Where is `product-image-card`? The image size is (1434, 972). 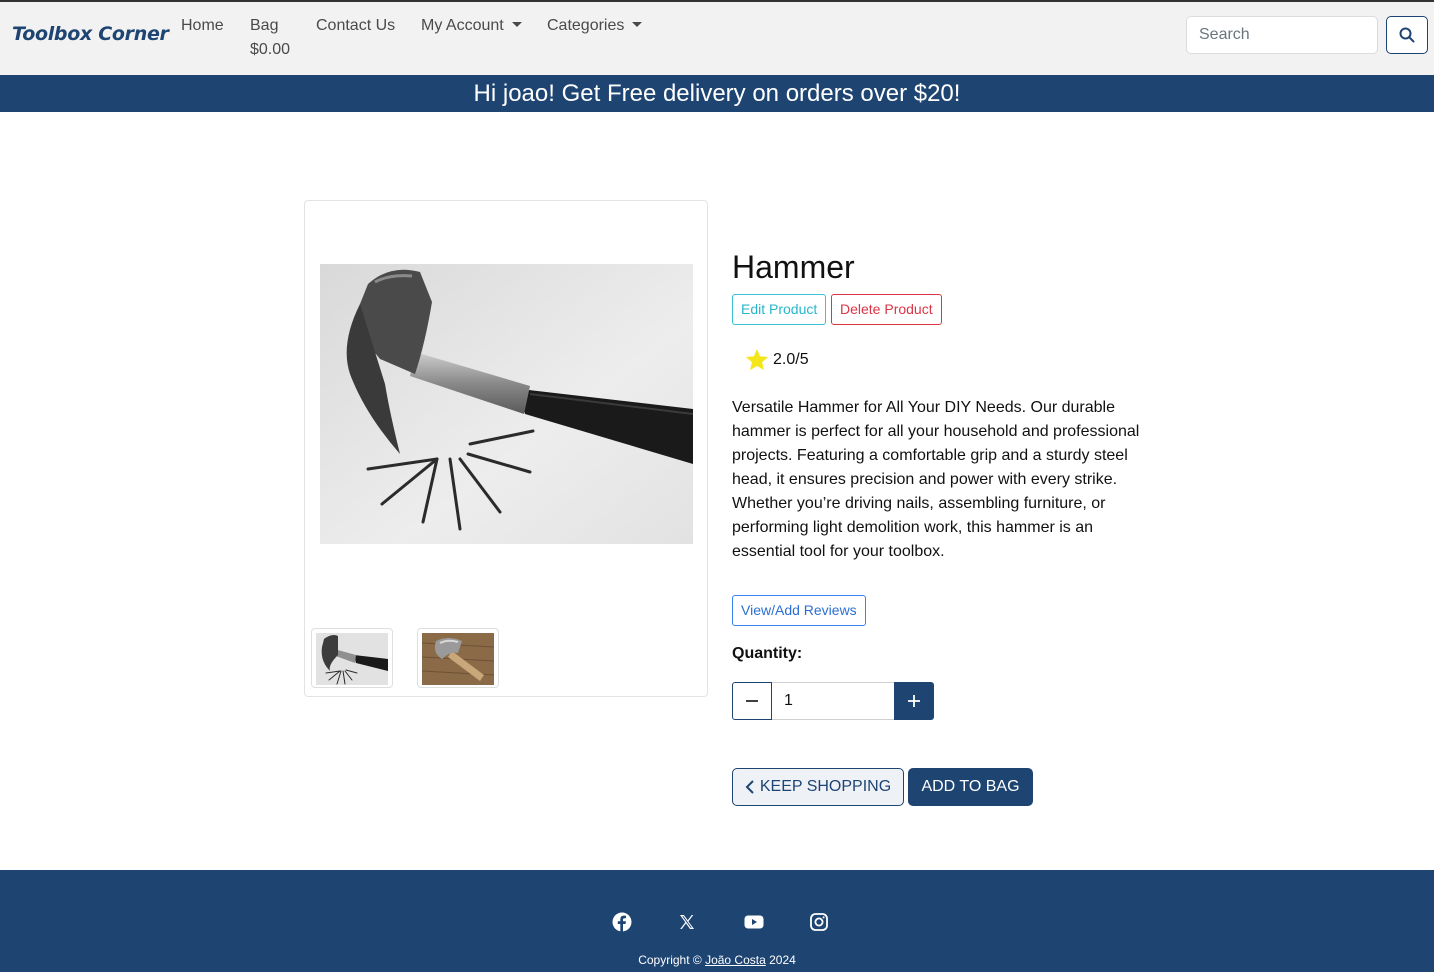
product-image-card is located at coordinates (506, 448).